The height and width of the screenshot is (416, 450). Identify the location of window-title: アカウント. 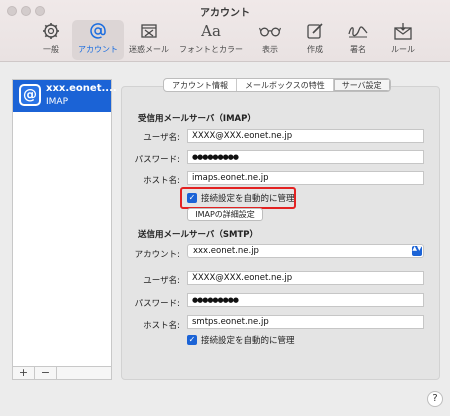
(225, 13).